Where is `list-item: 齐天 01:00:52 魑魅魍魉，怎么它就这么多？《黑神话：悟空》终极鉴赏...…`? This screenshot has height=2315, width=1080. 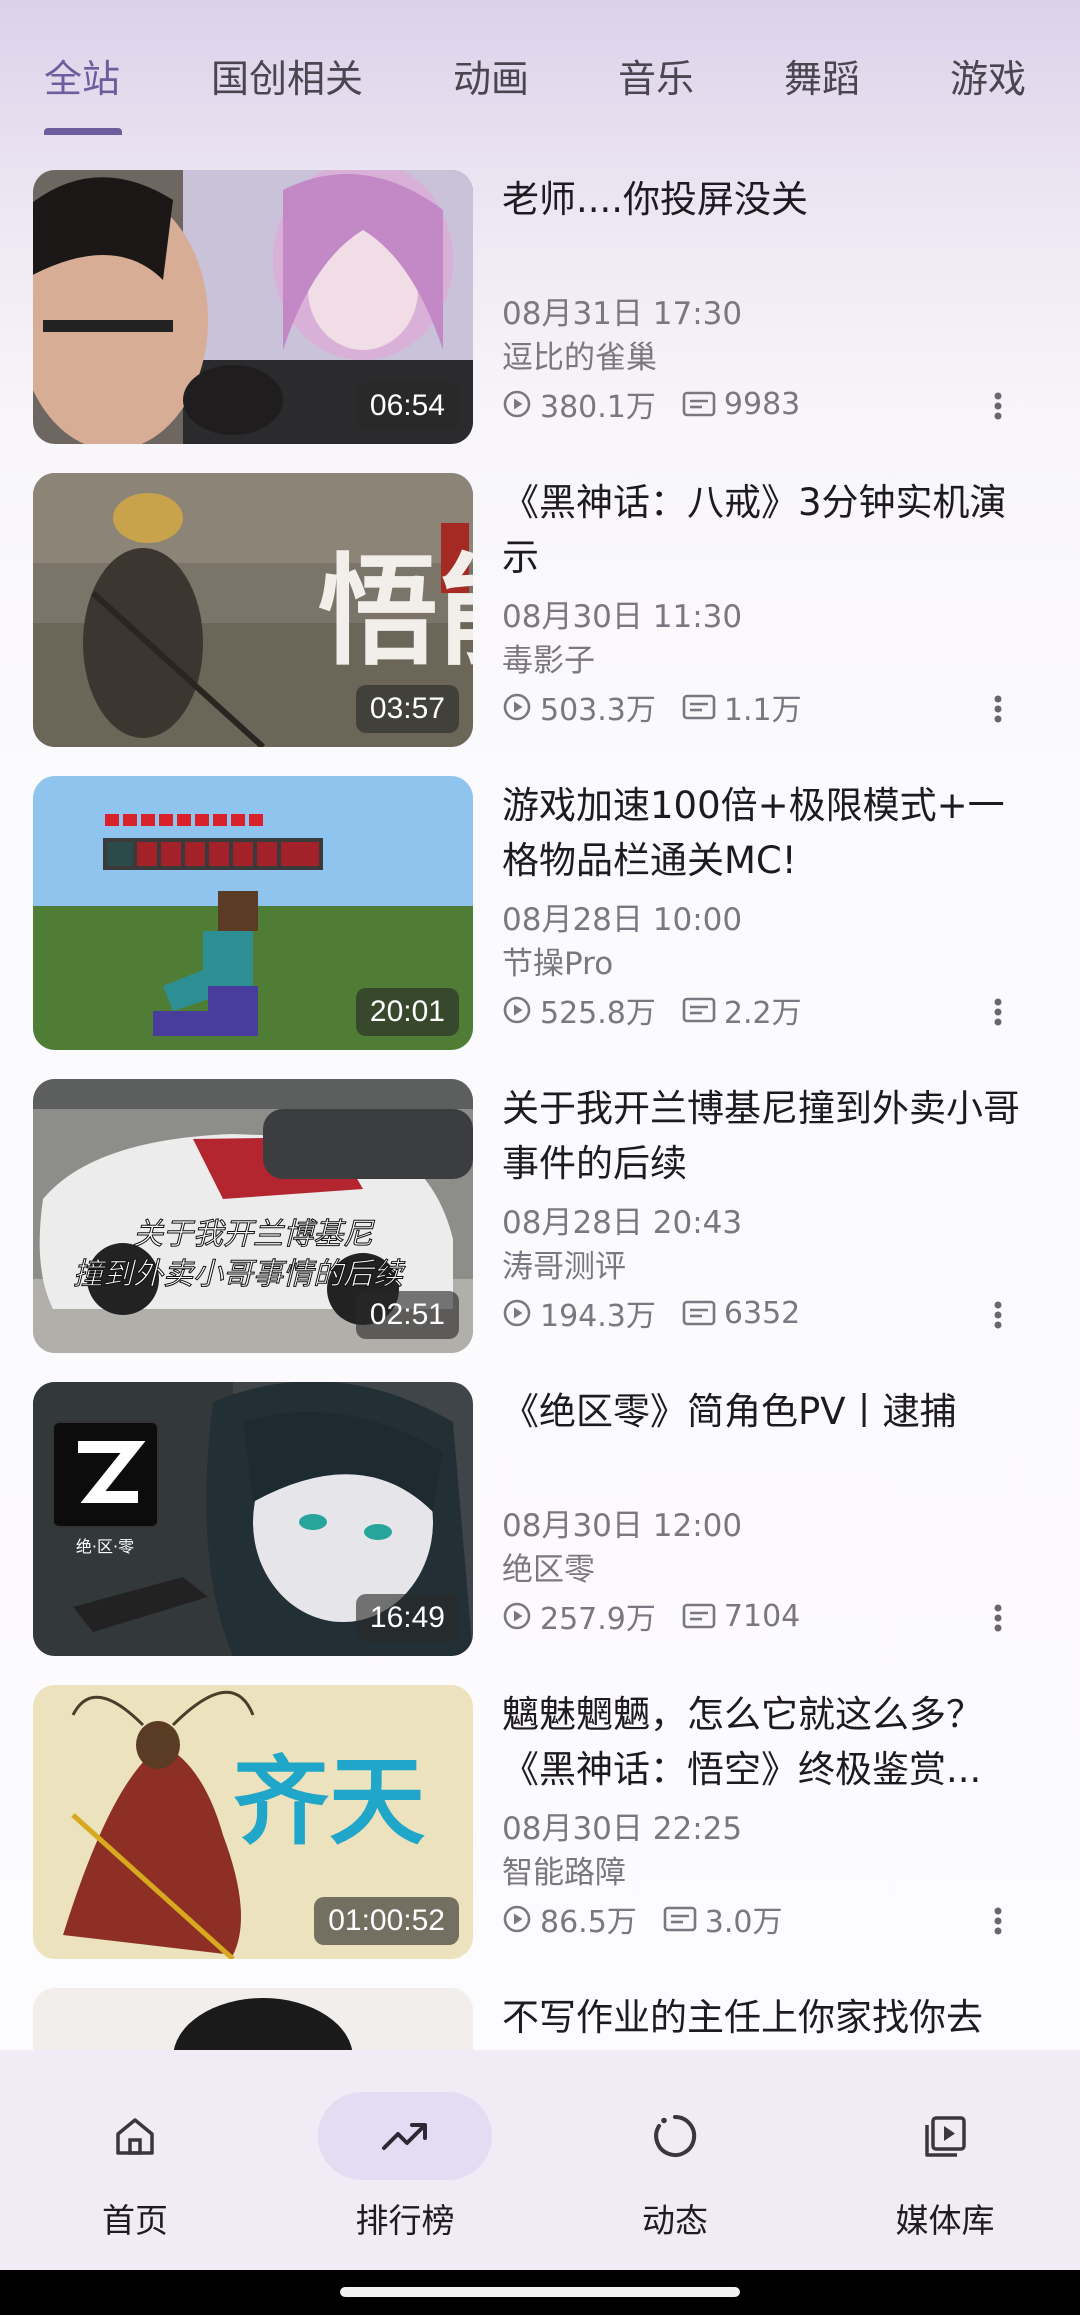 list-item: 齐天 01:00:52 魑魅魍魉，怎么它就这么多？《黑神话：悟空》终极鉴赏...… is located at coordinates (540, 1823).